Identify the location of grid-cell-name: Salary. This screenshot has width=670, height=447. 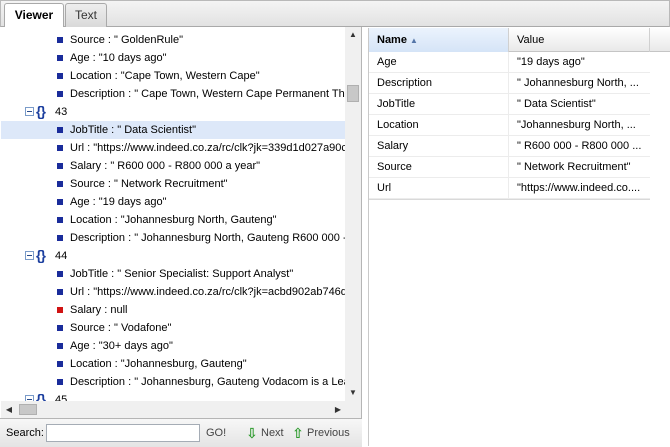
(439, 146).